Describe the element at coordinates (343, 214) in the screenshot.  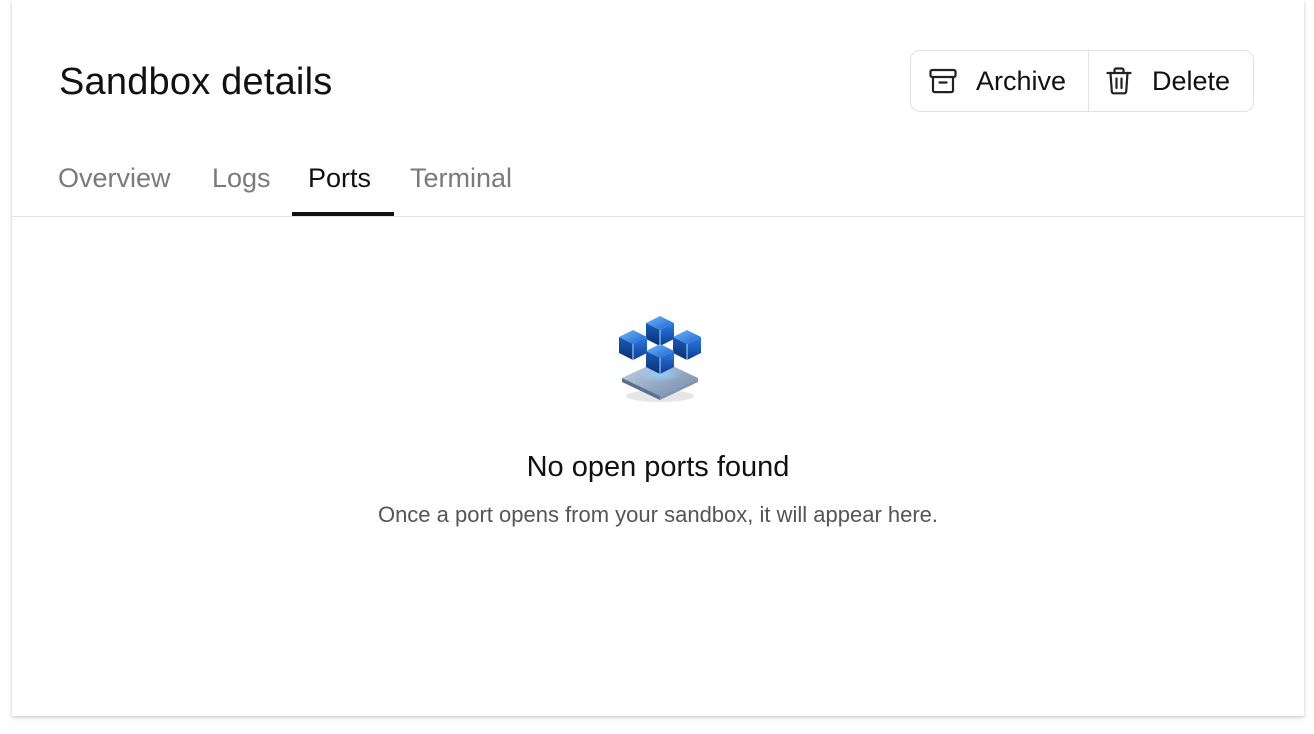
I see `active-tab-indicator` at that location.